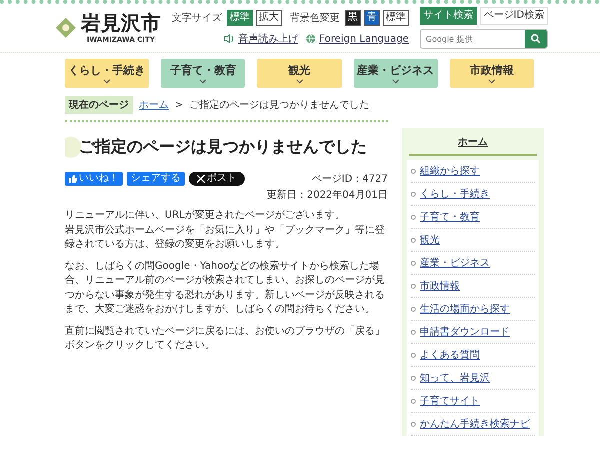 This screenshot has width=600, height=450. Describe the element at coordinates (473, 217) in the screenshot. I see `sidebar-link: 子育て・教育` at that location.